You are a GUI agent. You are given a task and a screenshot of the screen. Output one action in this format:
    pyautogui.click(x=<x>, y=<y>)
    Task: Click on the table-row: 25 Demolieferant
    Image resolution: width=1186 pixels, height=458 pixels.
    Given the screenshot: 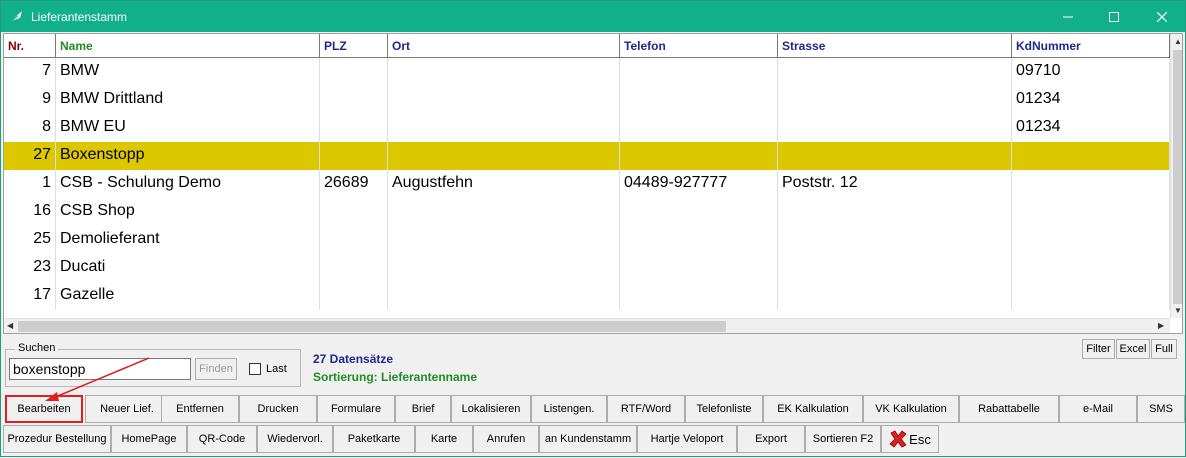 What is the action you would take?
    pyautogui.click(x=587, y=240)
    